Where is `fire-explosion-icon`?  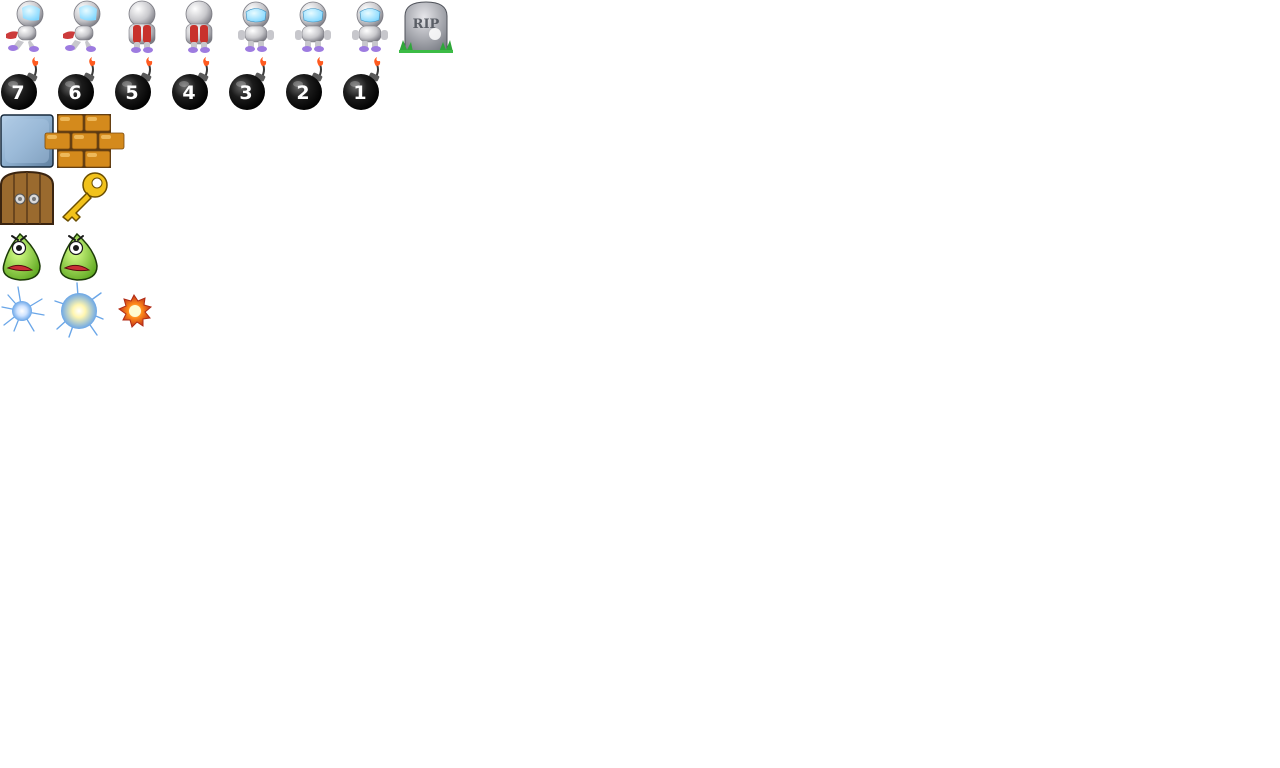
fire-explosion-icon is located at coordinates (142, 313).